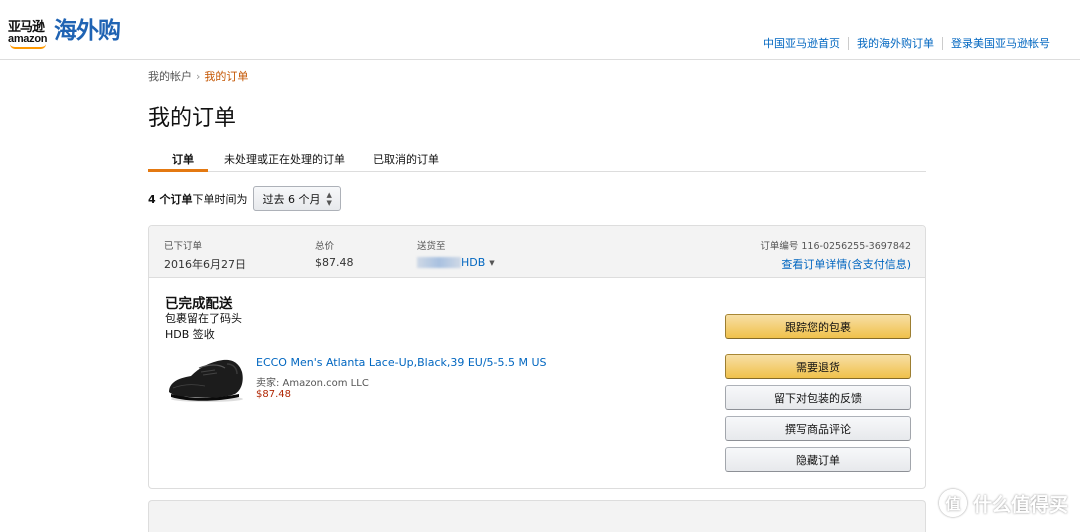 Image resolution: width=1080 pixels, height=532 pixels. I want to click on product-price: $87.48, so click(273, 394).